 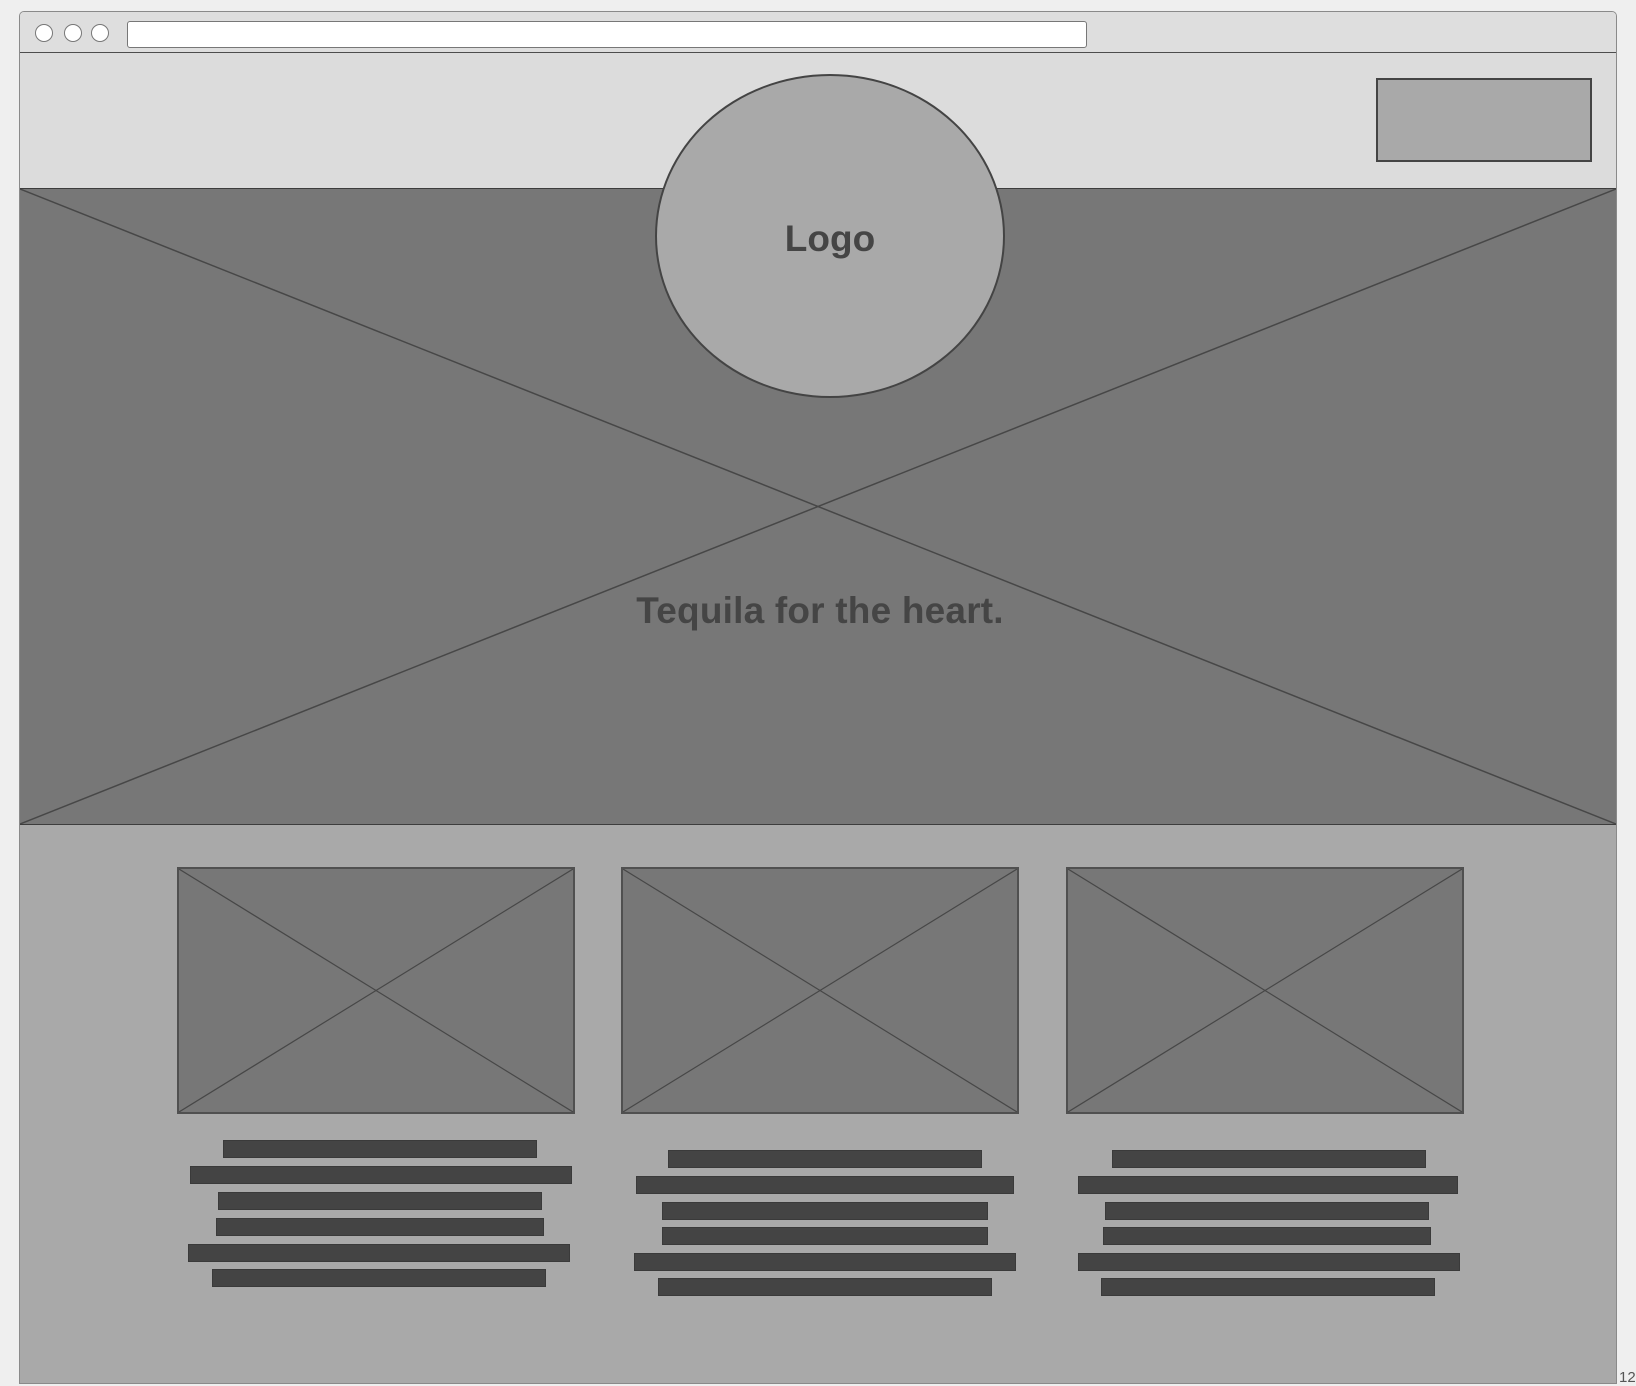 I want to click on minimize-window-icon, so click(x=73, y=33).